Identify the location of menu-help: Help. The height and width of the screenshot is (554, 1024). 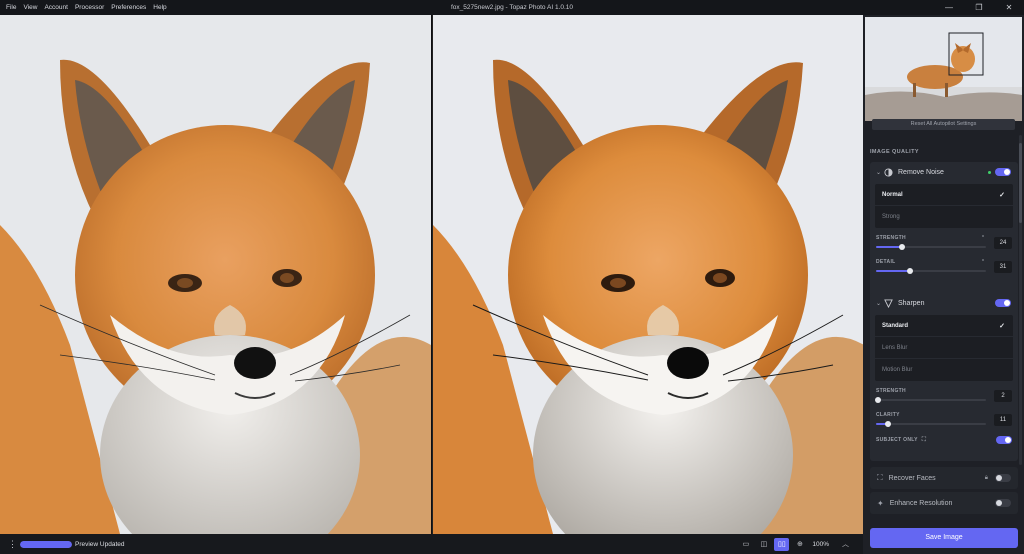
(159, 7).